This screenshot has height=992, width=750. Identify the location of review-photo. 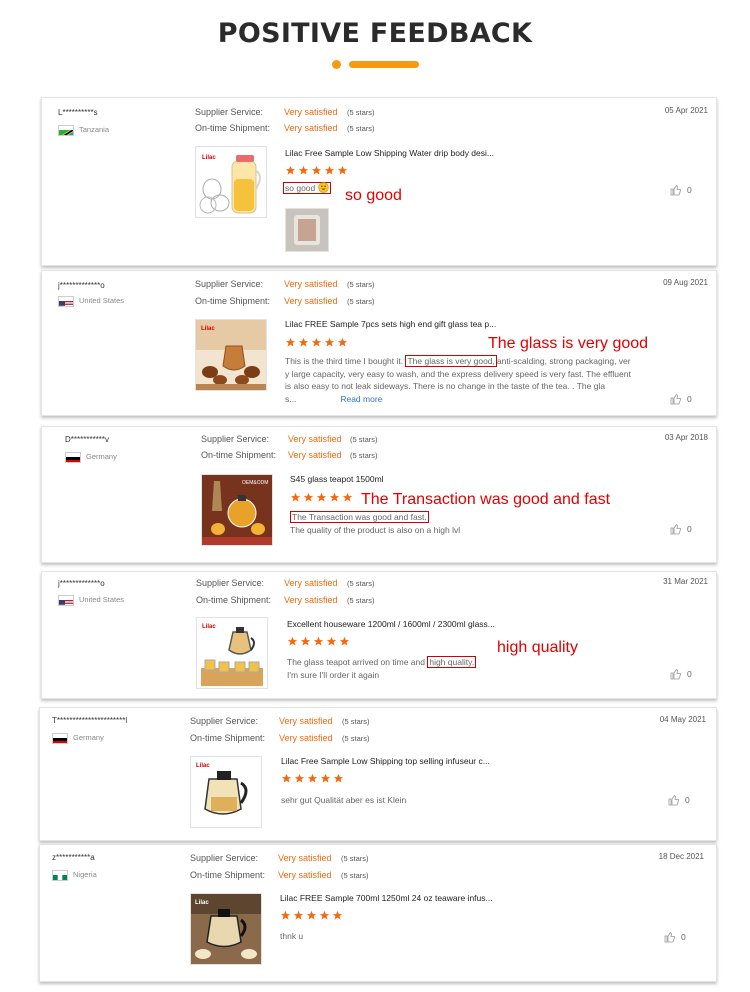
(307, 230).